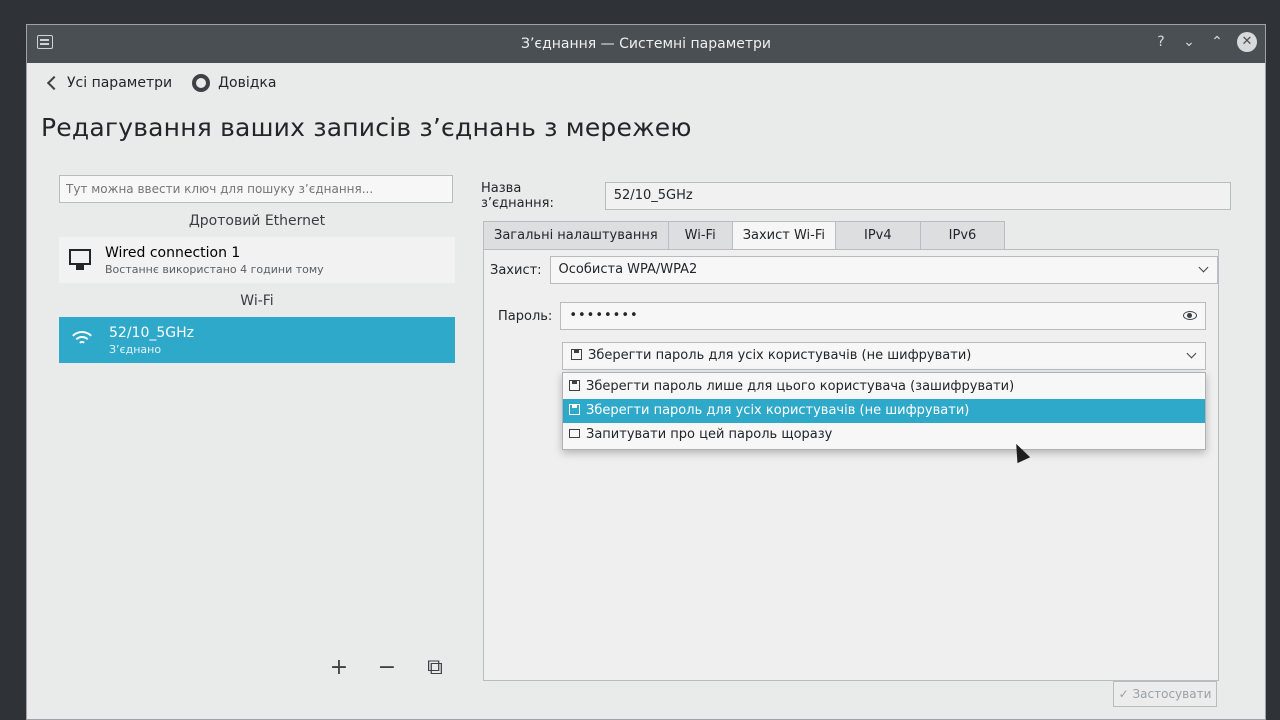 This screenshot has height=720, width=1280. I want to click on back-button: Усі параметри, so click(109, 83).